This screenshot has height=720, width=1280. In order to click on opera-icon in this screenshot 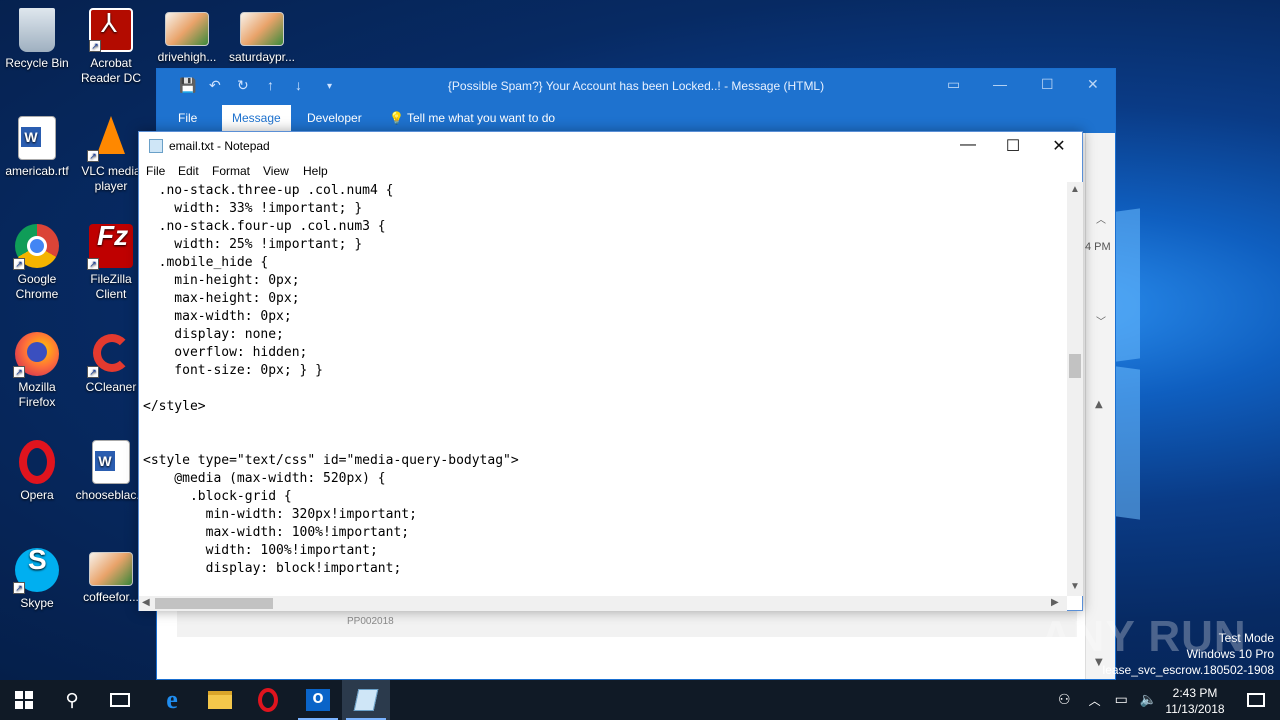, I will do `click(268, 700)`.